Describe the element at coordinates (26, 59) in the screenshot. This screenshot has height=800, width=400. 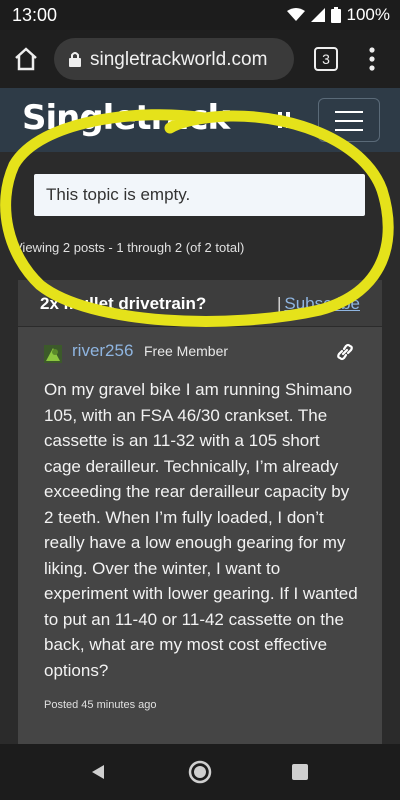
I see `home-icon` at that location.